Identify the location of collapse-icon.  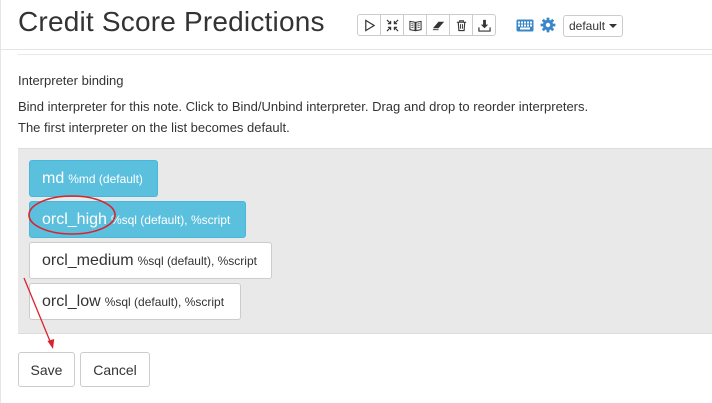
(392, 25).